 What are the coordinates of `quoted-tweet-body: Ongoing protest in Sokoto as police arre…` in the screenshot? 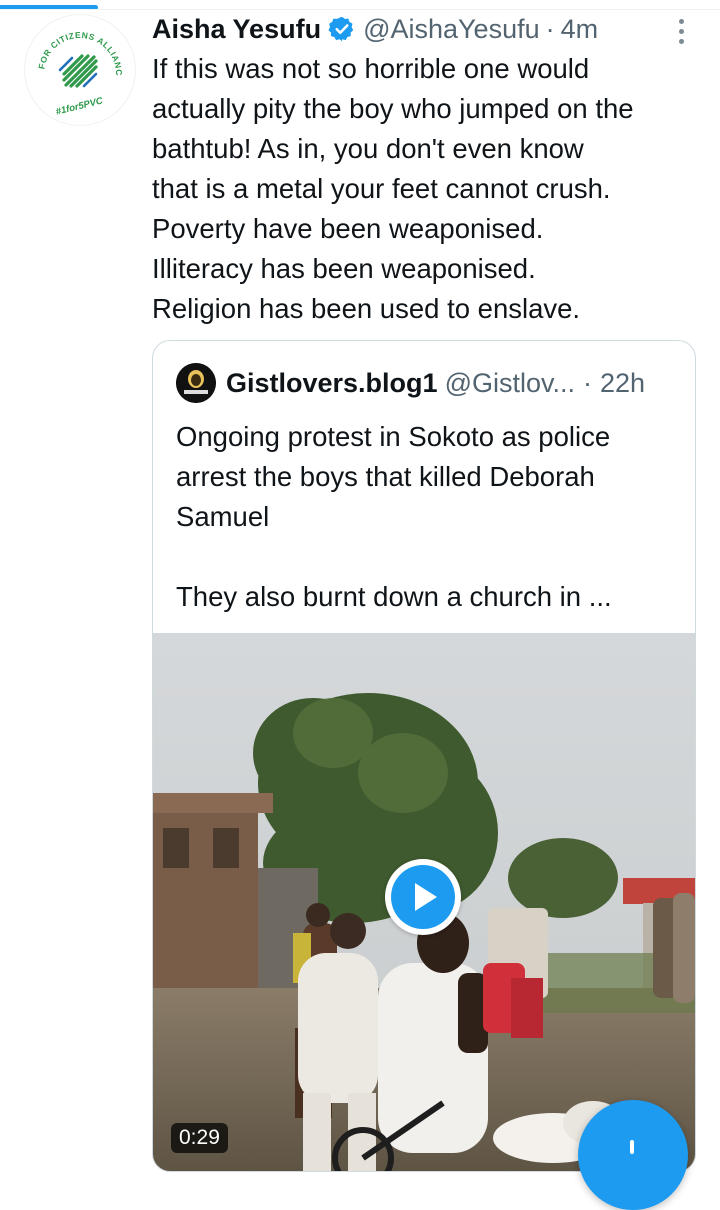 It's located at (426, 517).